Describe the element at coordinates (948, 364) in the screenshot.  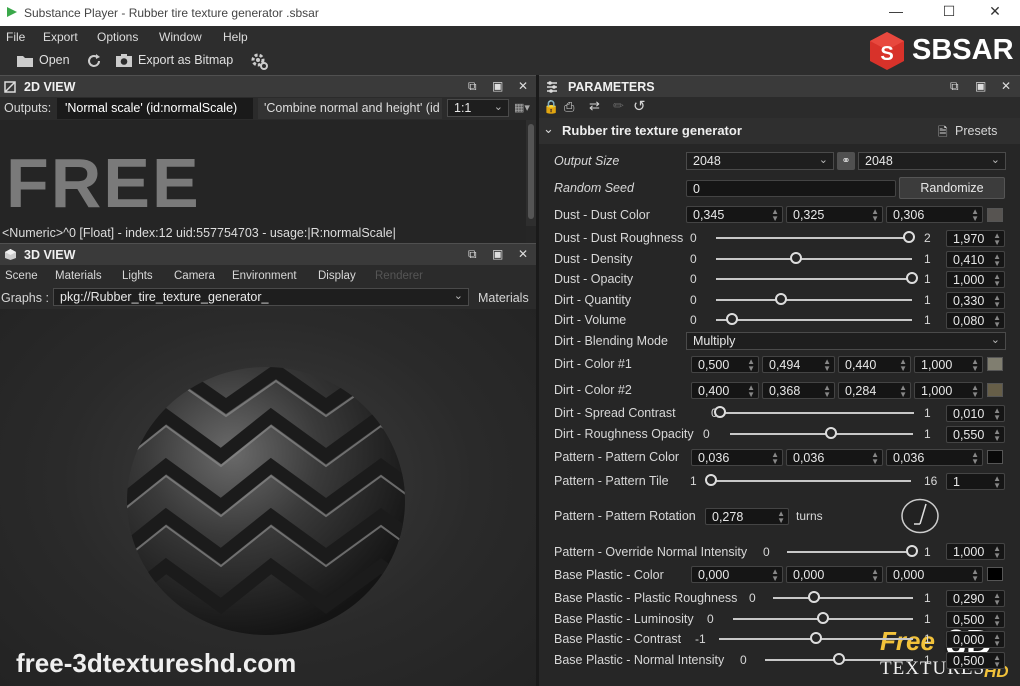
I see `dirt-color1-a-input: 1,000 ▲ ▼` at that location.